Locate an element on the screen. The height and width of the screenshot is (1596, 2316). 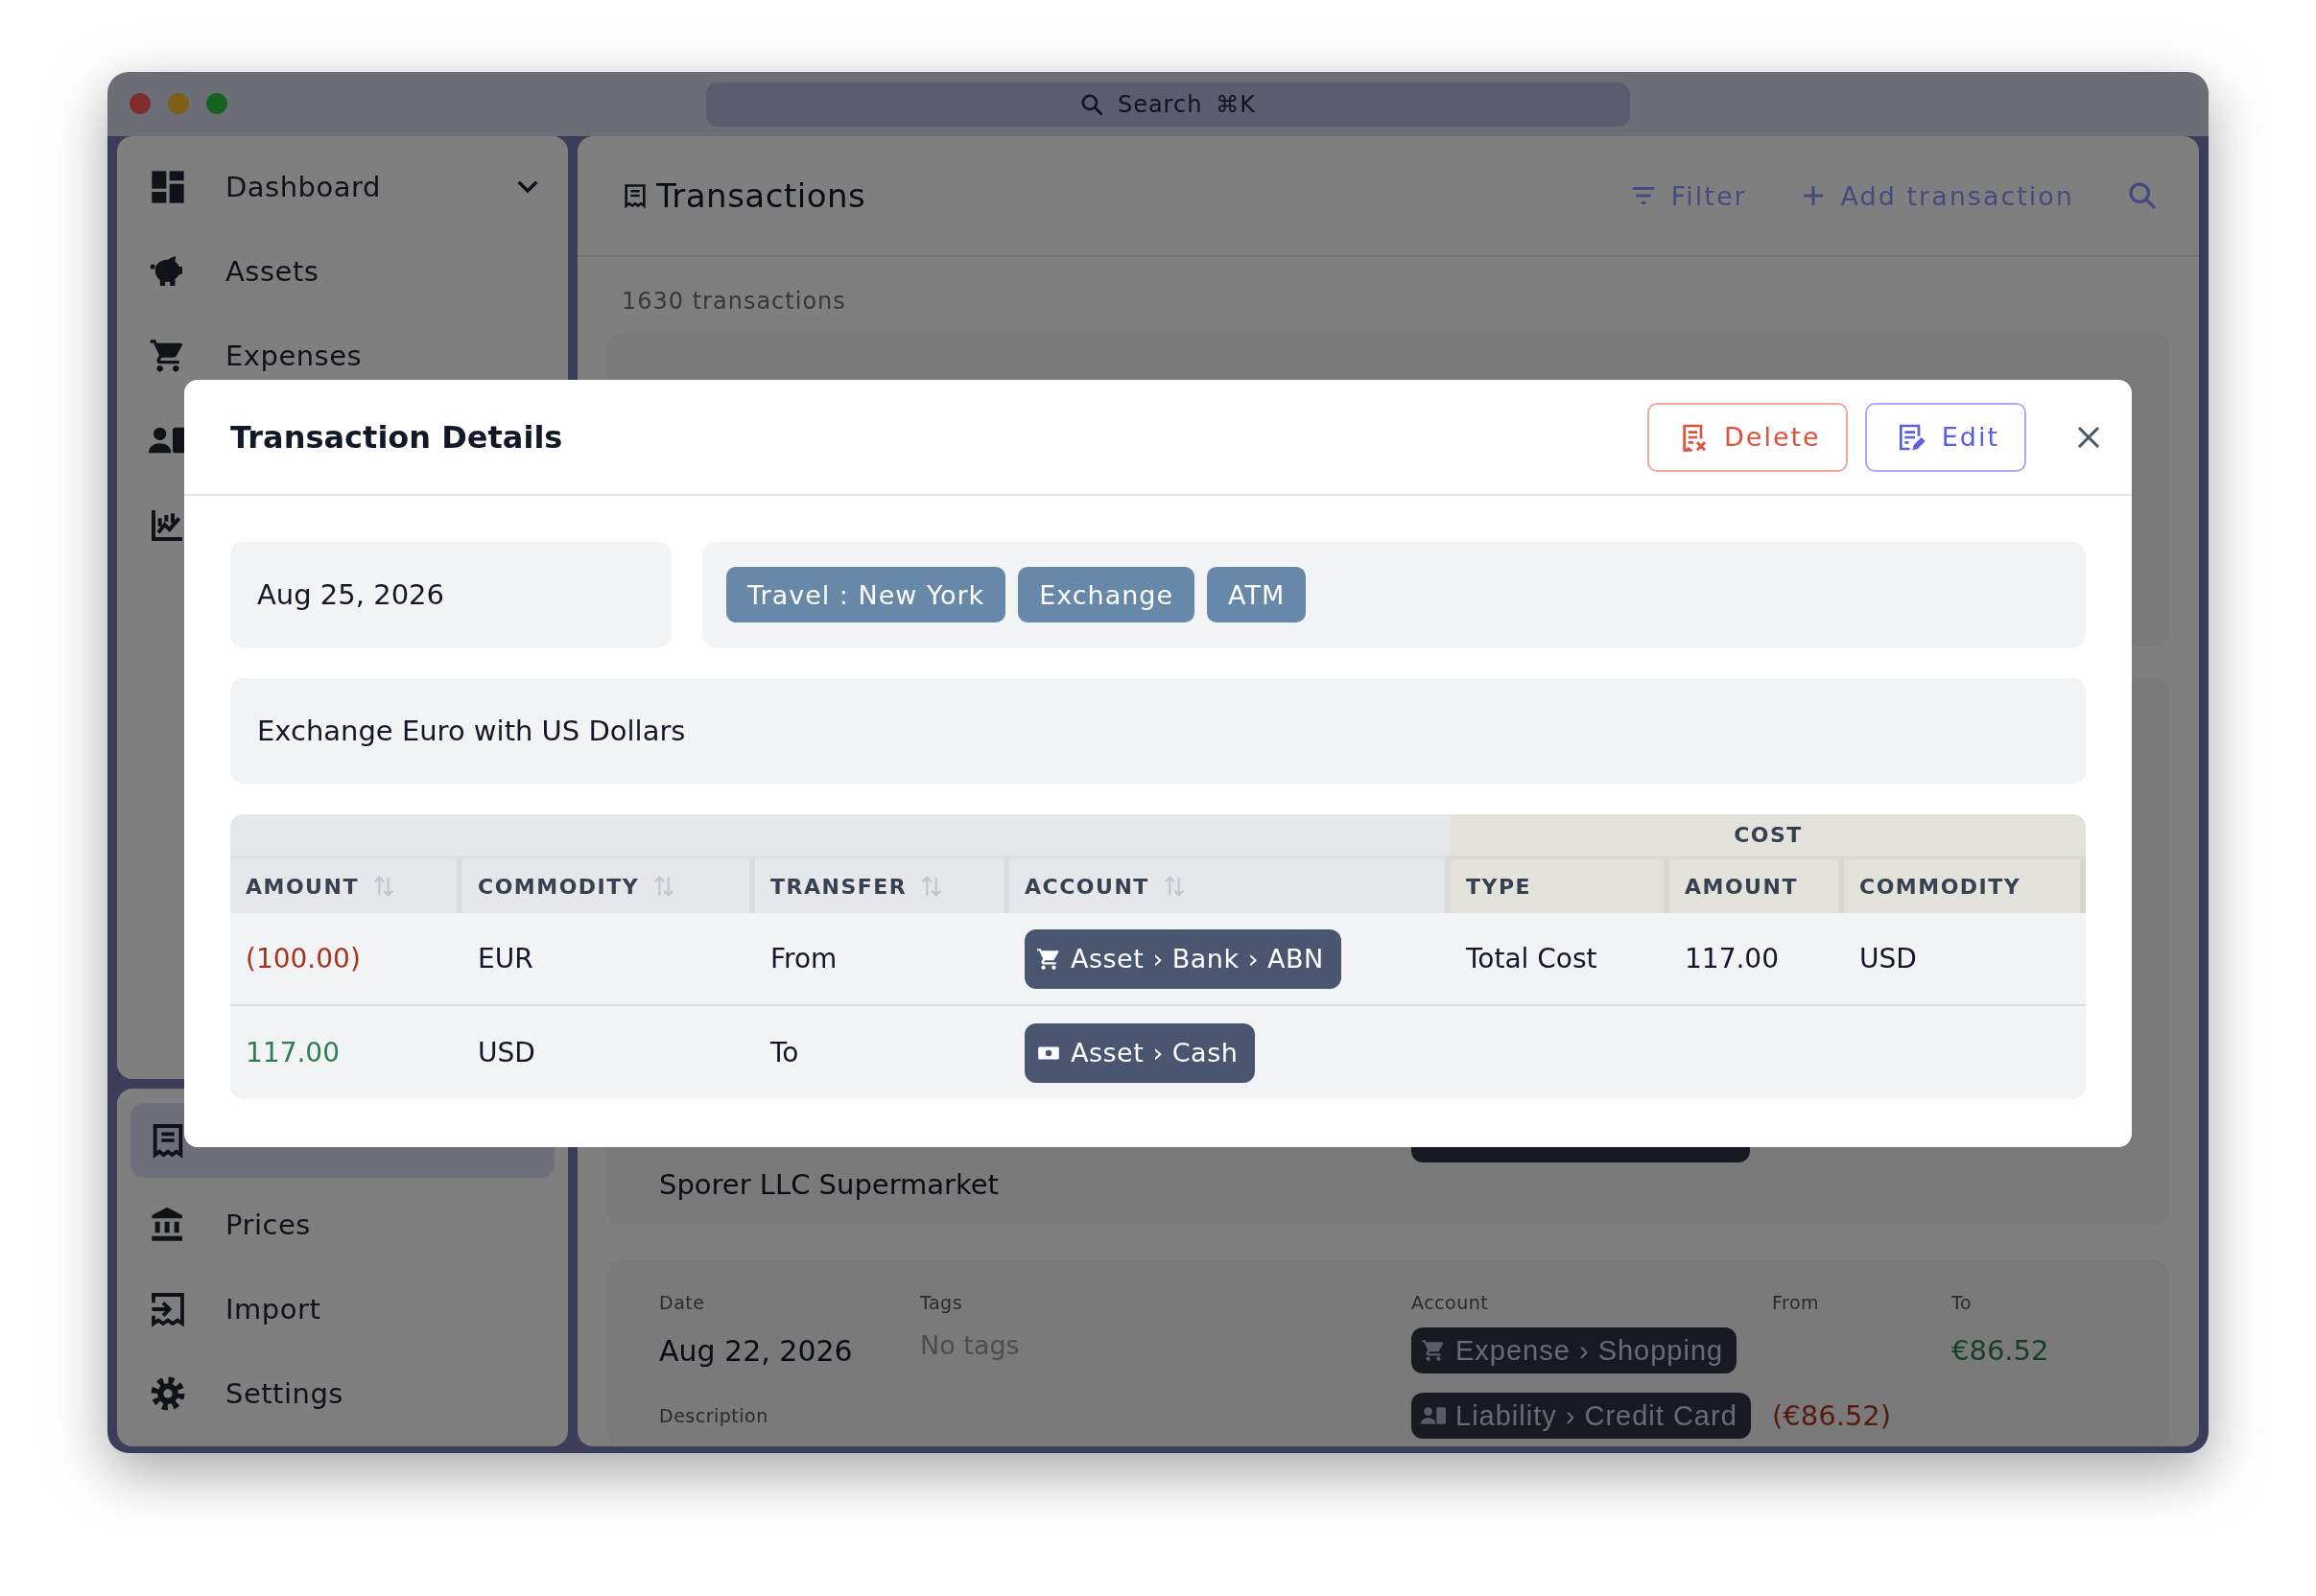
column-header: TYPE is located at coordinates (1560, 884).